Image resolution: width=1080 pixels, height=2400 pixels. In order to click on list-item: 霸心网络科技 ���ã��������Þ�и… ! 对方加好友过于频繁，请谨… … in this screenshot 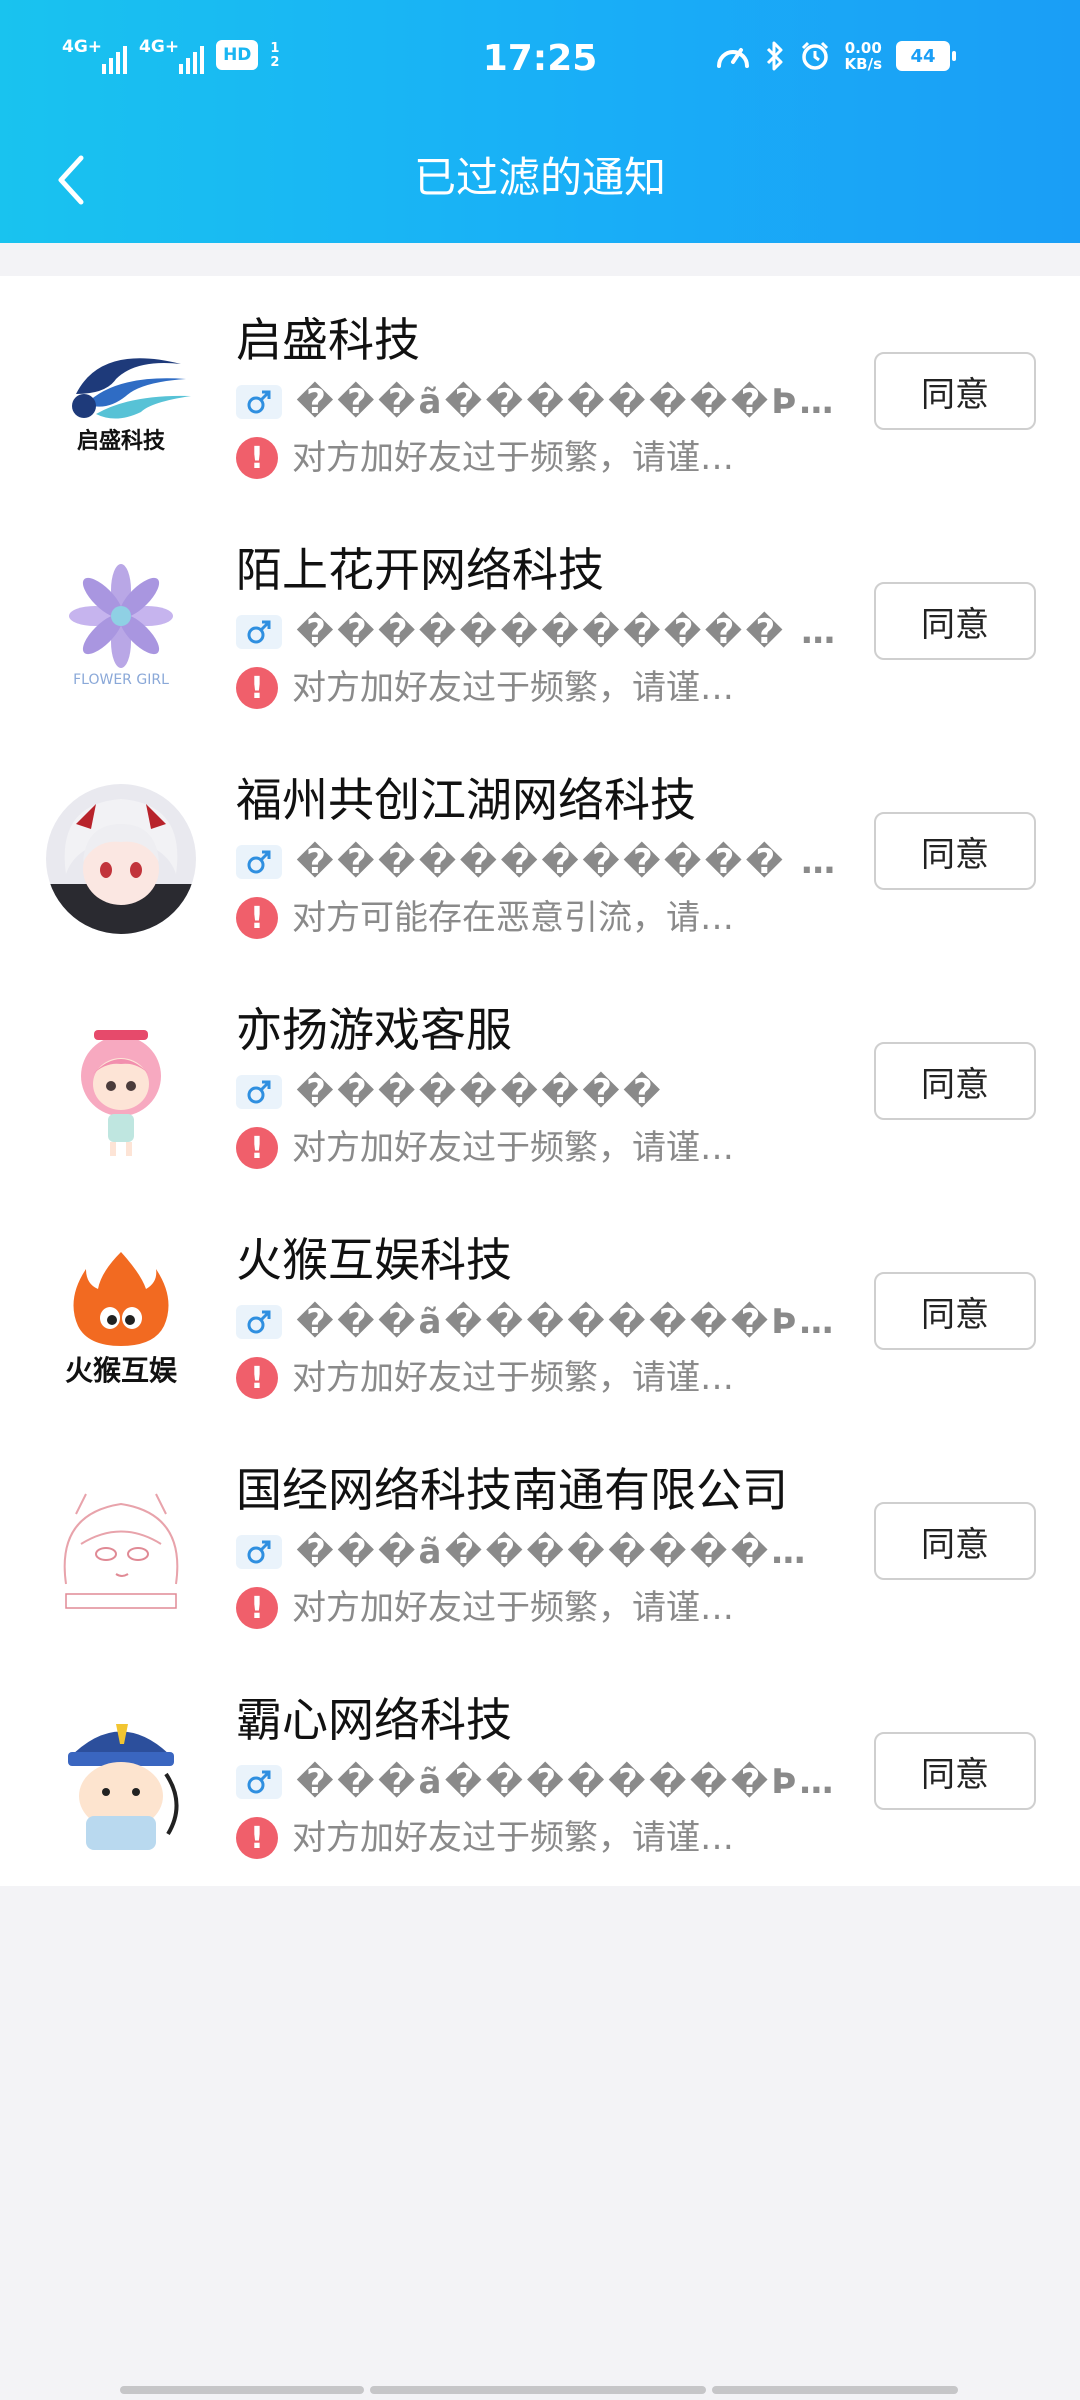, I will do `click(540, 1771)`.